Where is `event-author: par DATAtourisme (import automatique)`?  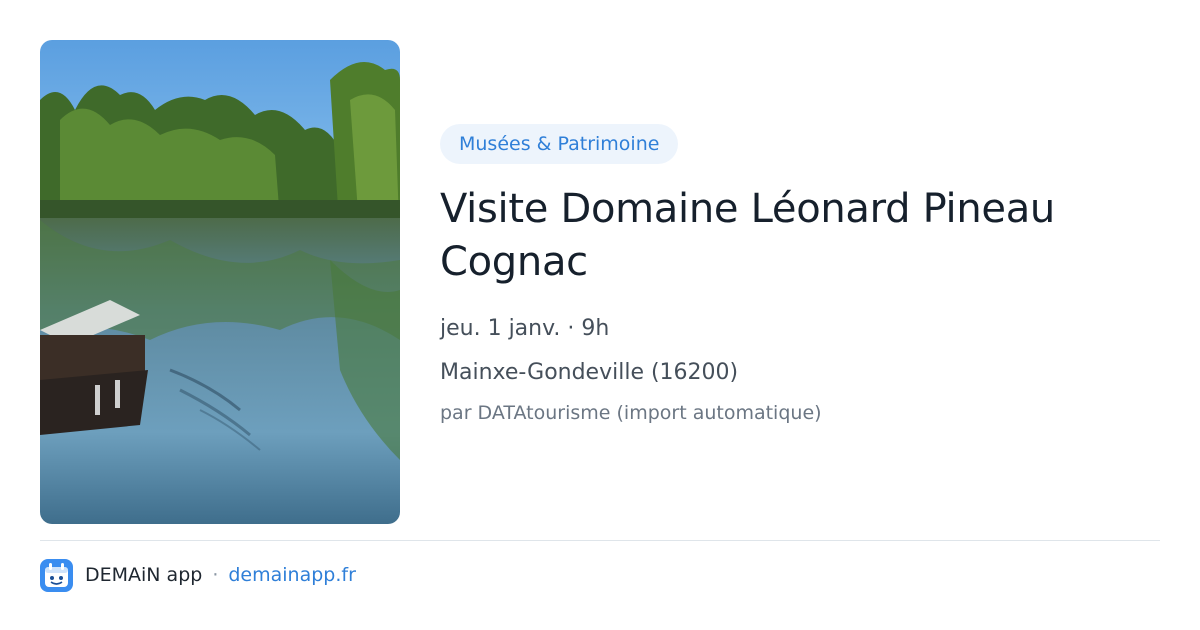 event-author: par DATAtourisme (import automatique) is located at coordinates (631, 413).